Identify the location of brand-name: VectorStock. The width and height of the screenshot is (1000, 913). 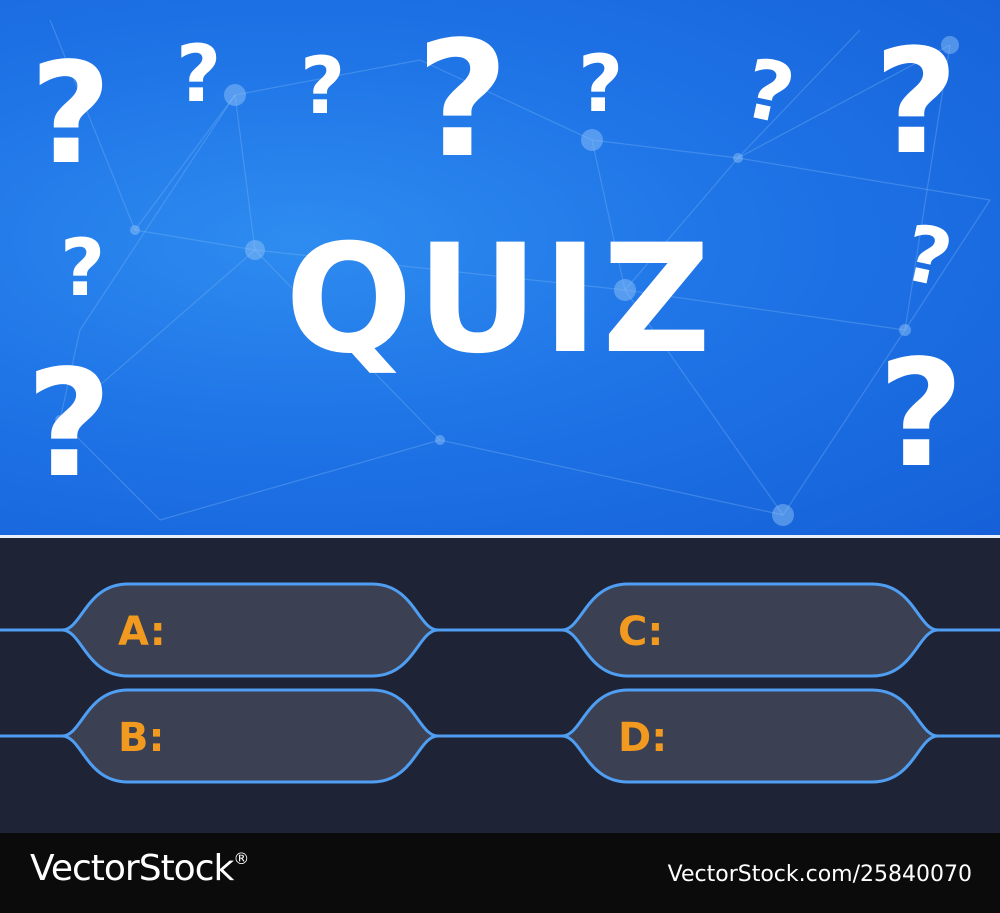
(132, 868).